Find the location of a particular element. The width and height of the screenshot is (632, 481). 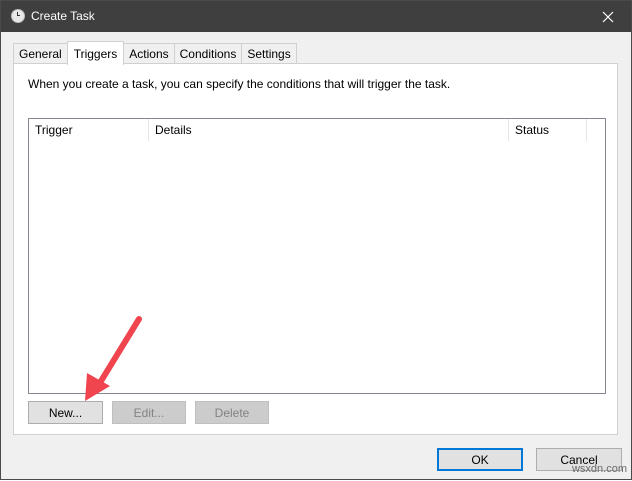

tab-conditions: Conditions is located at coordinates (208, 53).